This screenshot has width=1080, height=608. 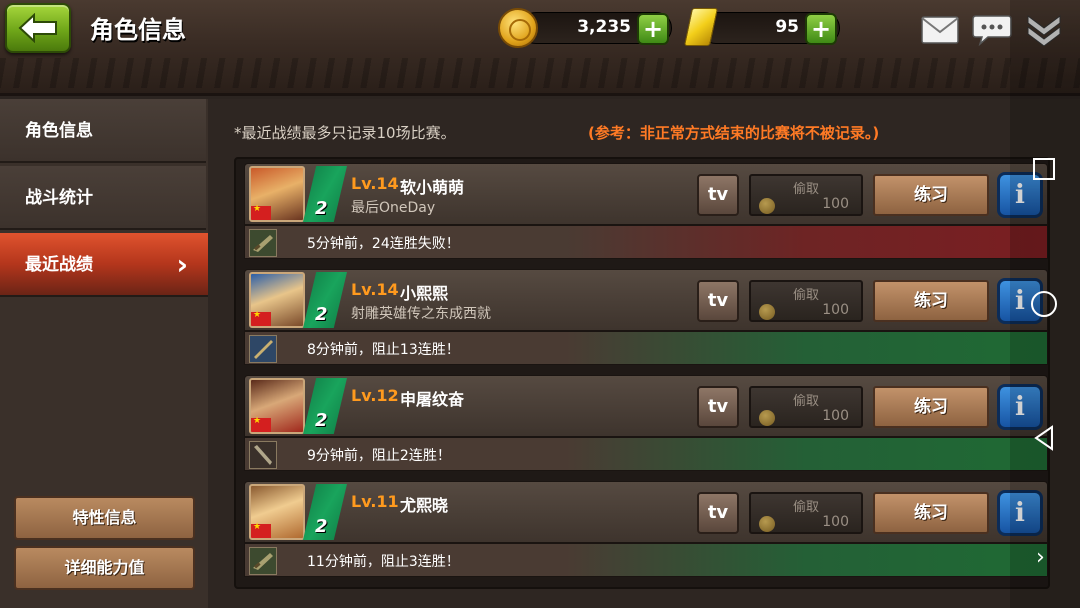 I want to click on recent-apps-icon, so click(x=1044, y=169).